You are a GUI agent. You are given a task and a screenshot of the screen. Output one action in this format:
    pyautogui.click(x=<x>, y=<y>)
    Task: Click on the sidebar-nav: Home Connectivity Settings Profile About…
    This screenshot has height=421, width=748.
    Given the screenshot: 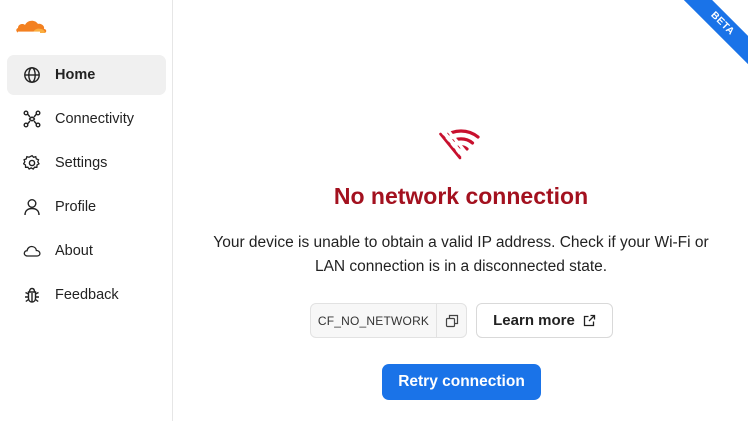 What is the action you would take?
    pyautogui.click(x=86, y=187)
    